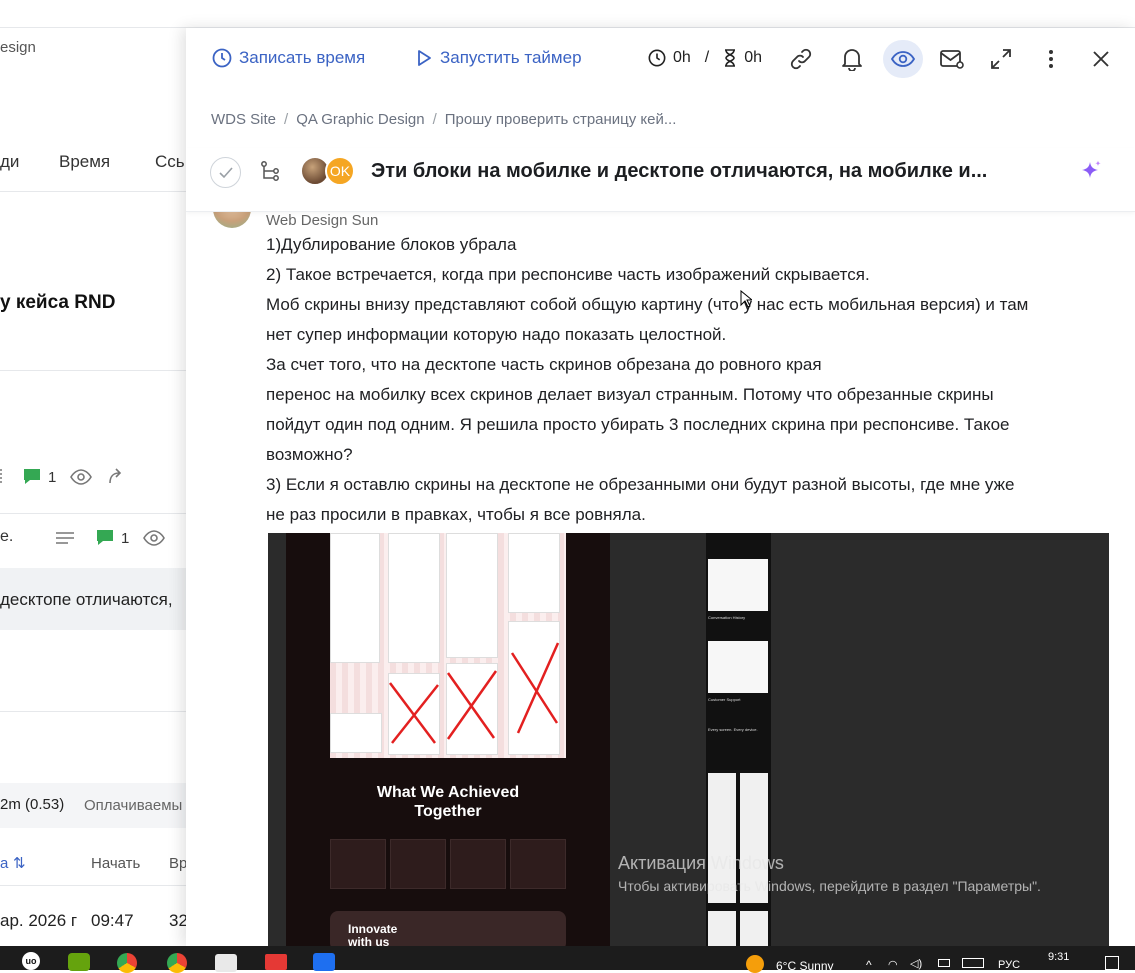 The height and width of the screenshot is (973, 1135). Describe the element at coordinates (276, 962) in the screenshot. I see `gmail-icon` at that location.